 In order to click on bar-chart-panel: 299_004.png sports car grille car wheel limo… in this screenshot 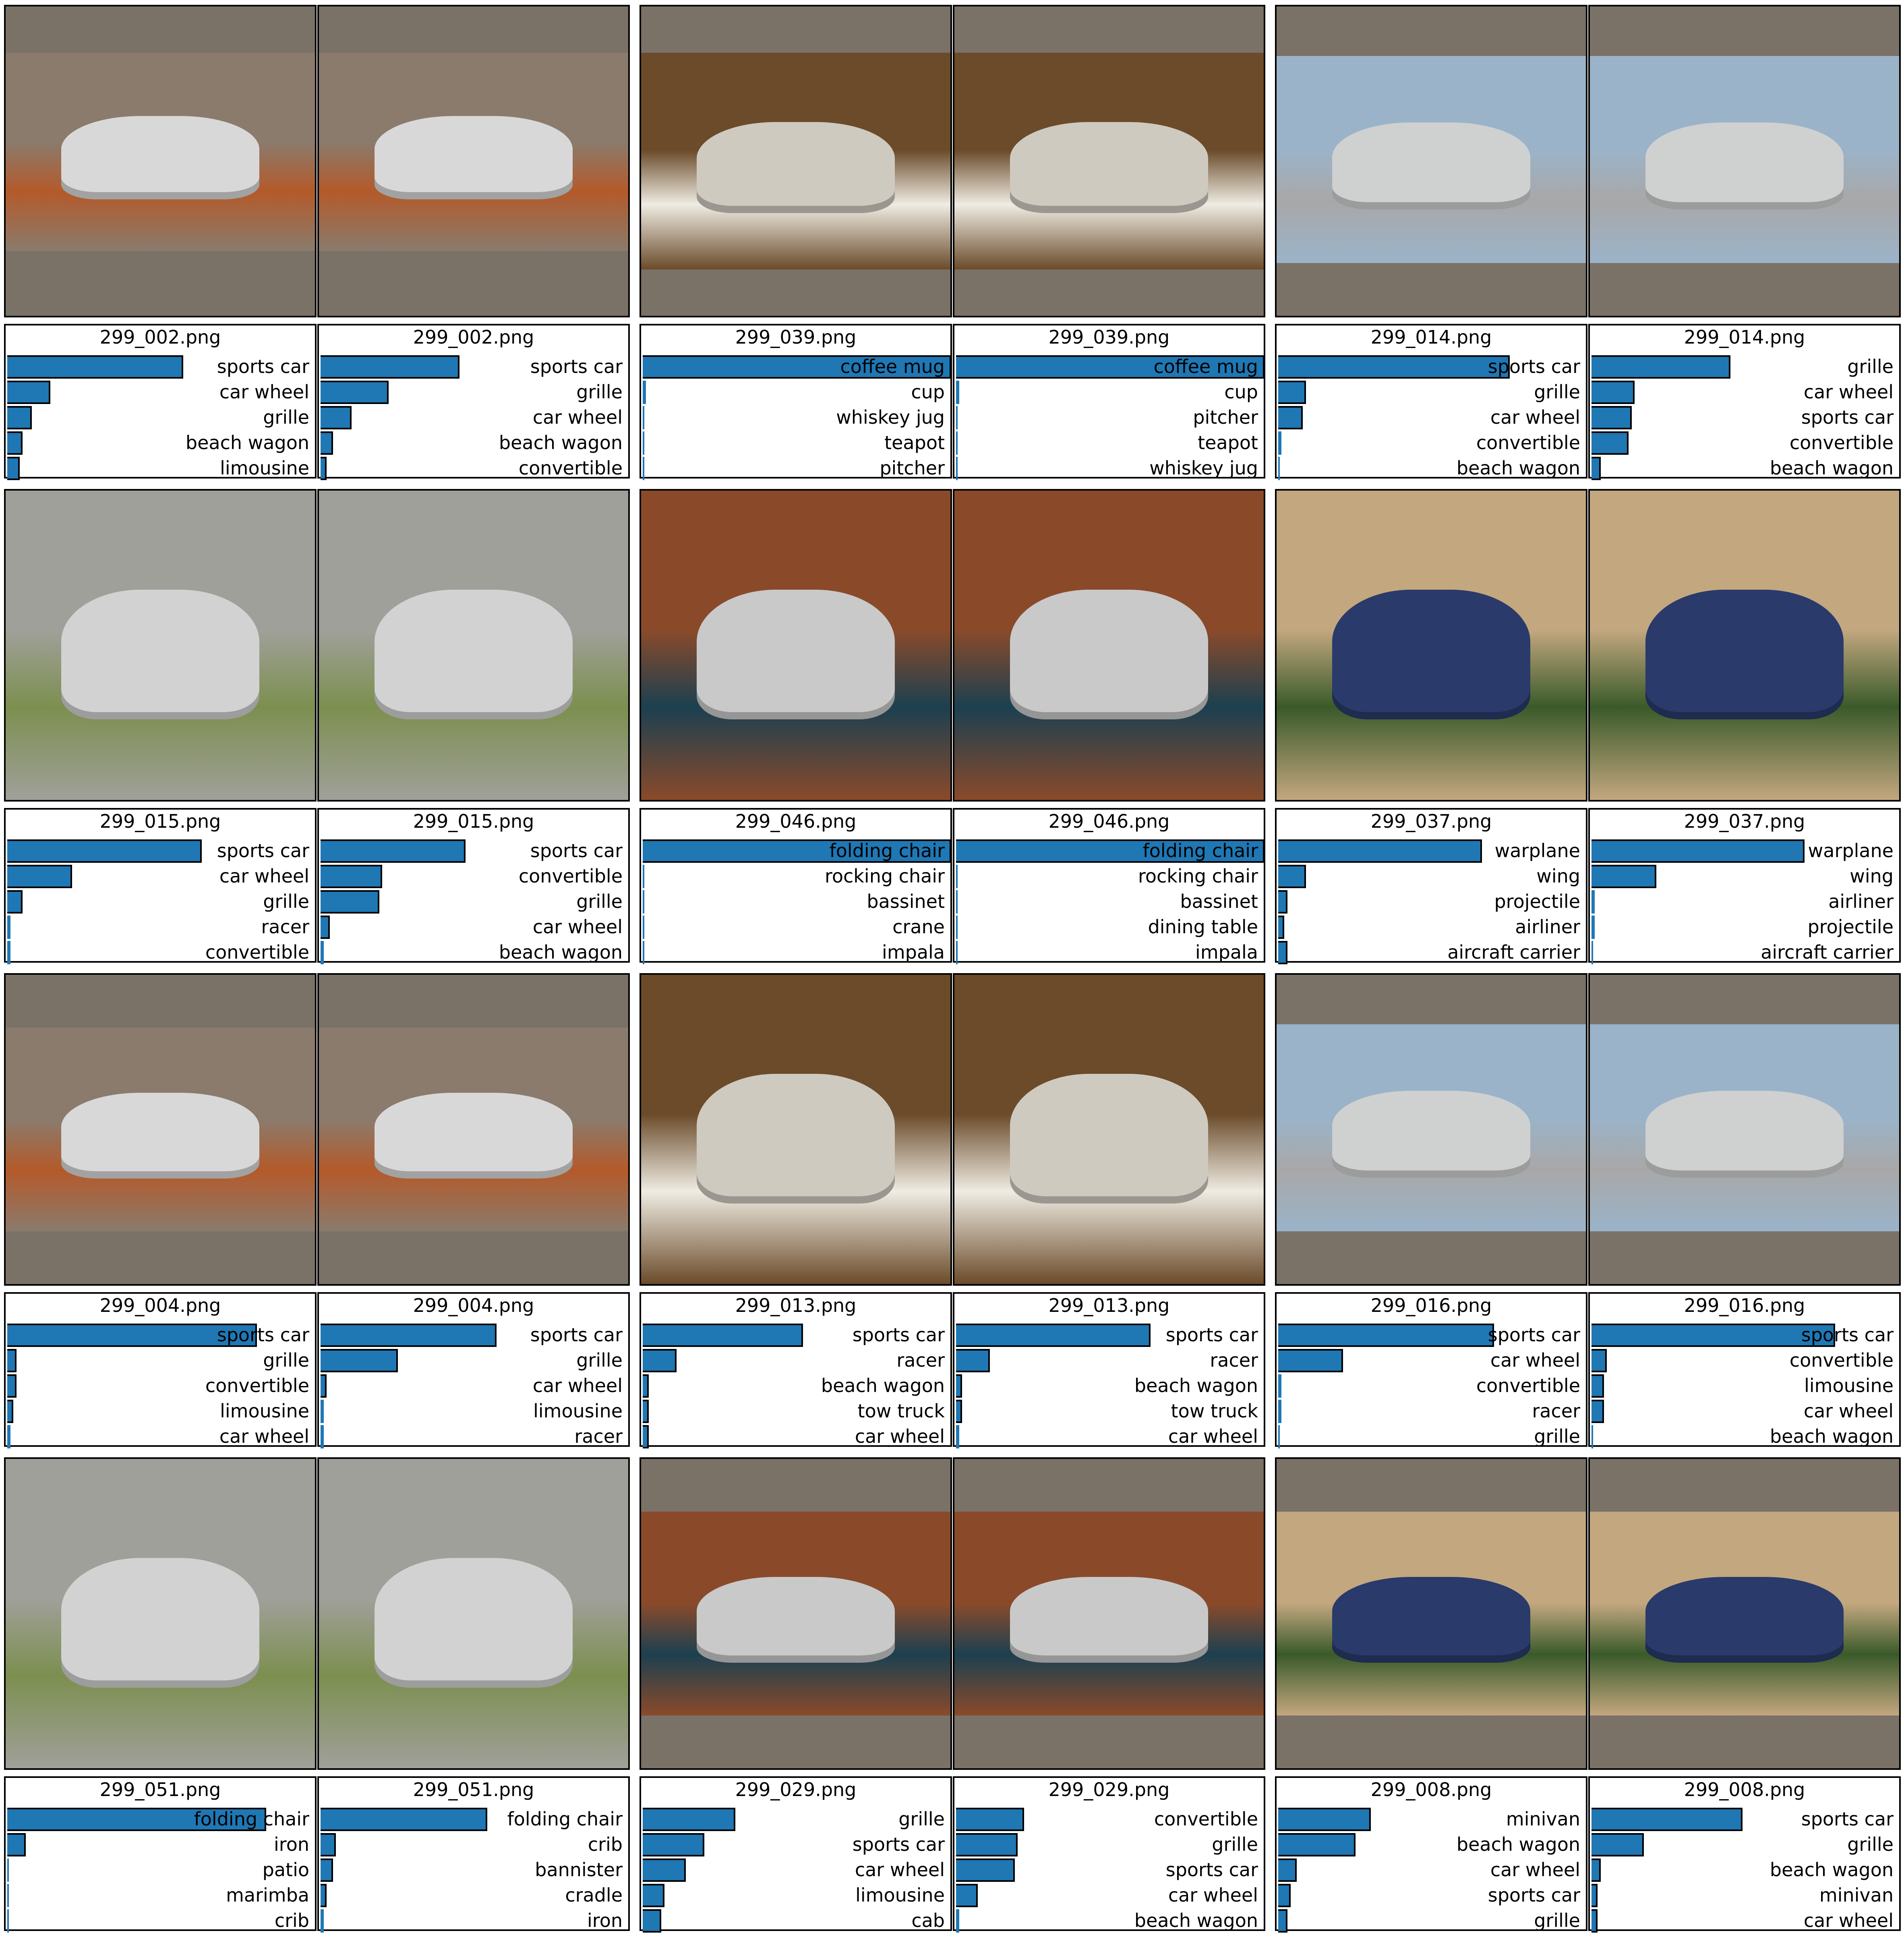, I will do `click(474, 1370)`.